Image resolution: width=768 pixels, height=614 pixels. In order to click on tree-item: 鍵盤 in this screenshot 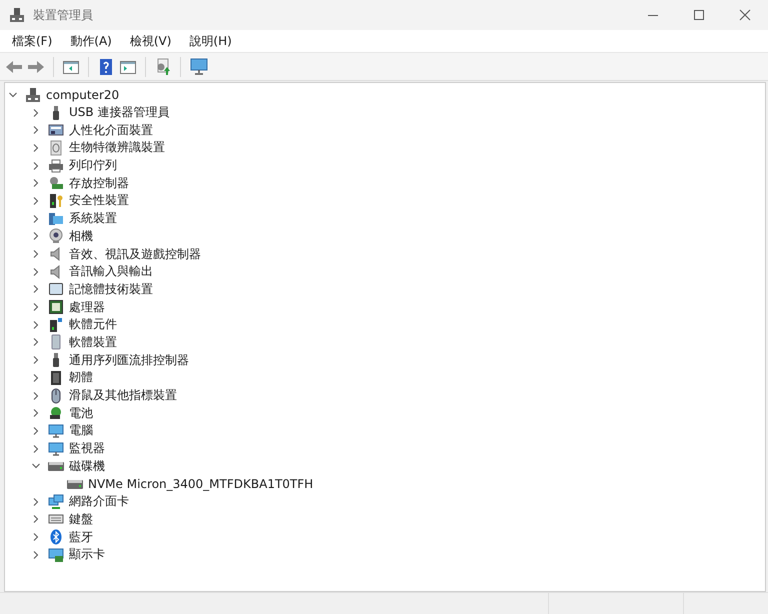, I will do `click(81, 519)`.